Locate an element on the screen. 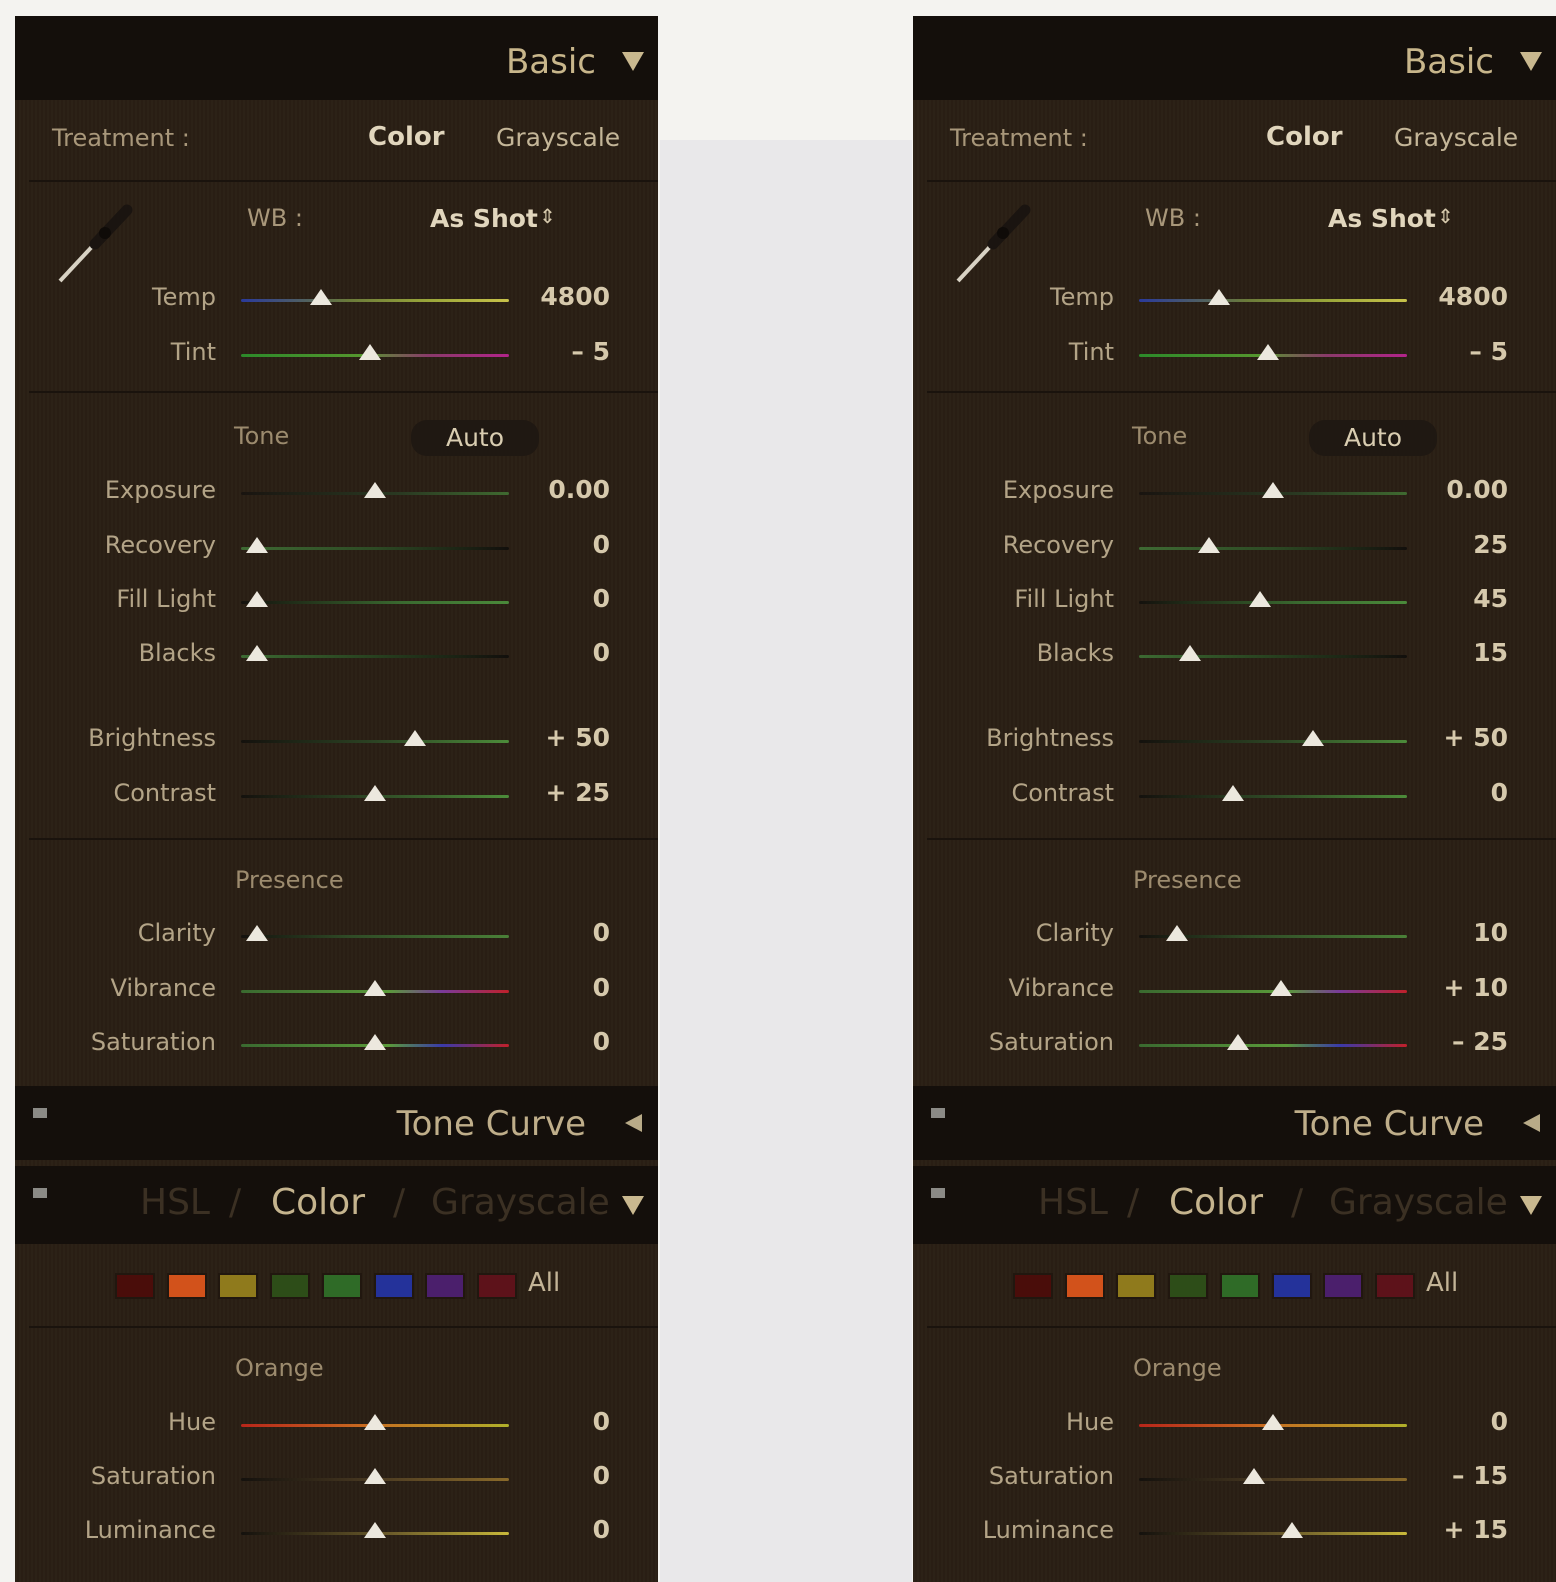  slider-value-saturation: – 25 is located at coordinates (1480, 1041).